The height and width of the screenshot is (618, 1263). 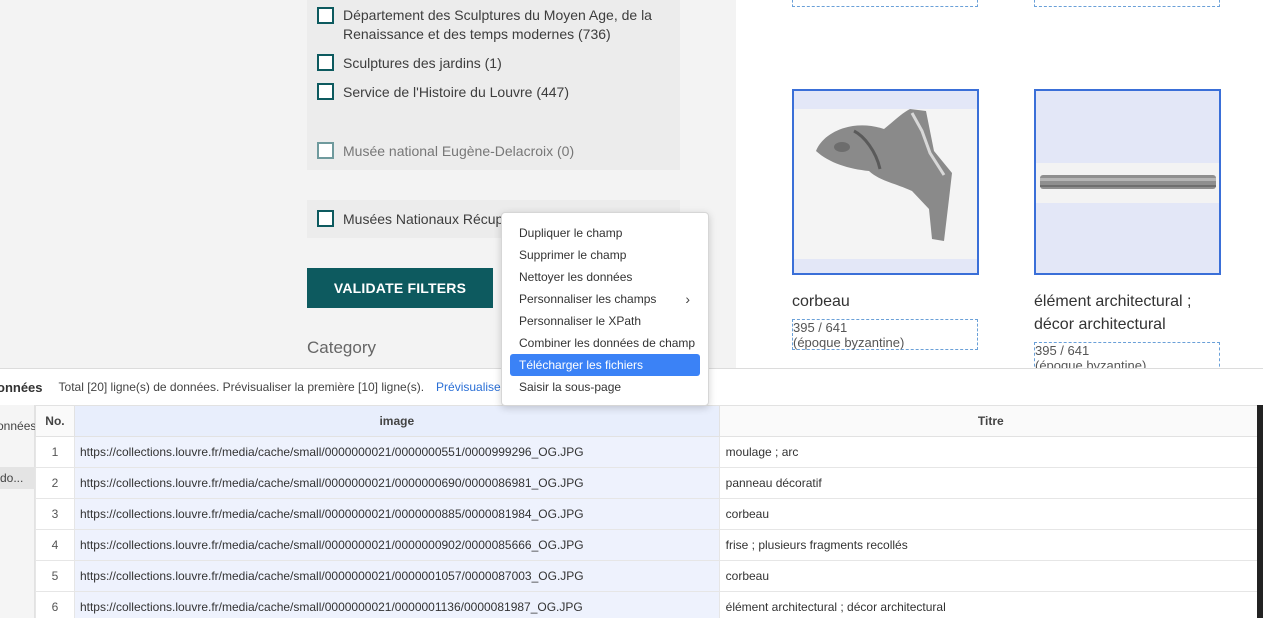 I want to click on result-card-title: corbeau, so click(x=821, y=301).